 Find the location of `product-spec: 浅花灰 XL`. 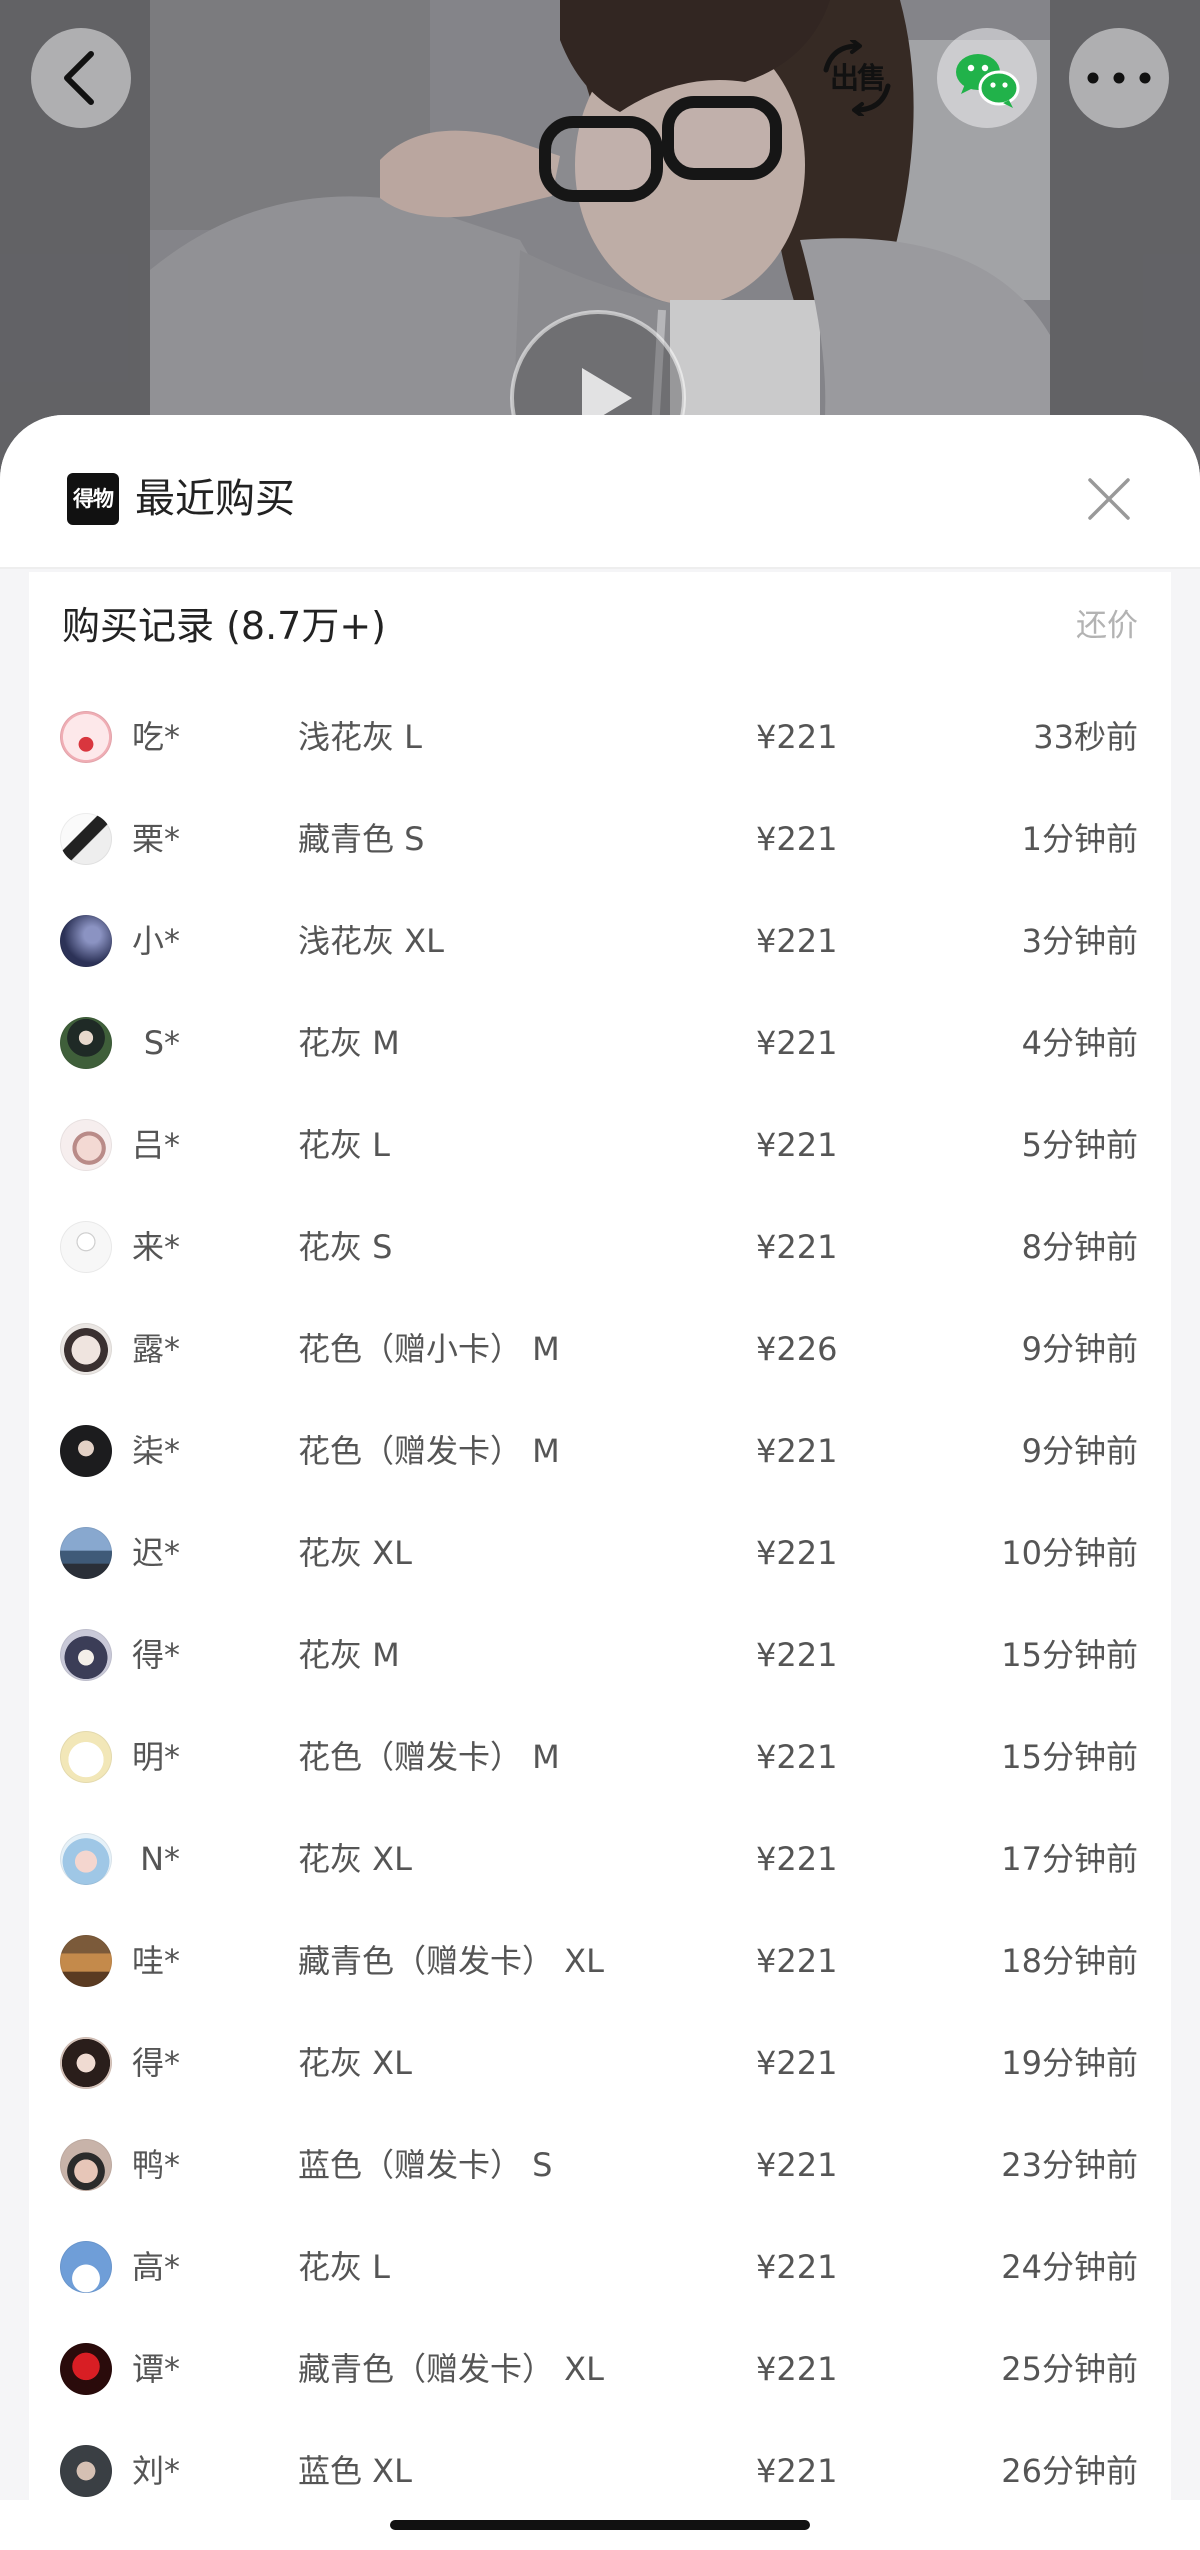

product-spec: 浅花灰 XL is located at coordinates (371, 941).